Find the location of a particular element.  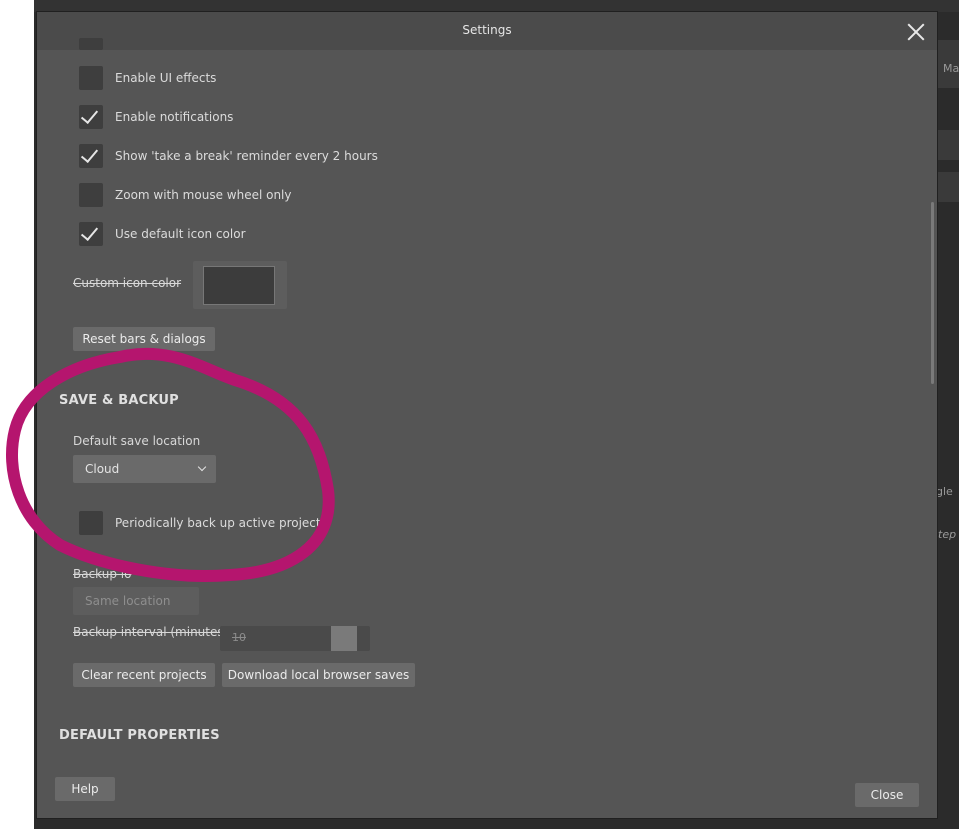

background-text: tep is located at coordinates (947, 534).